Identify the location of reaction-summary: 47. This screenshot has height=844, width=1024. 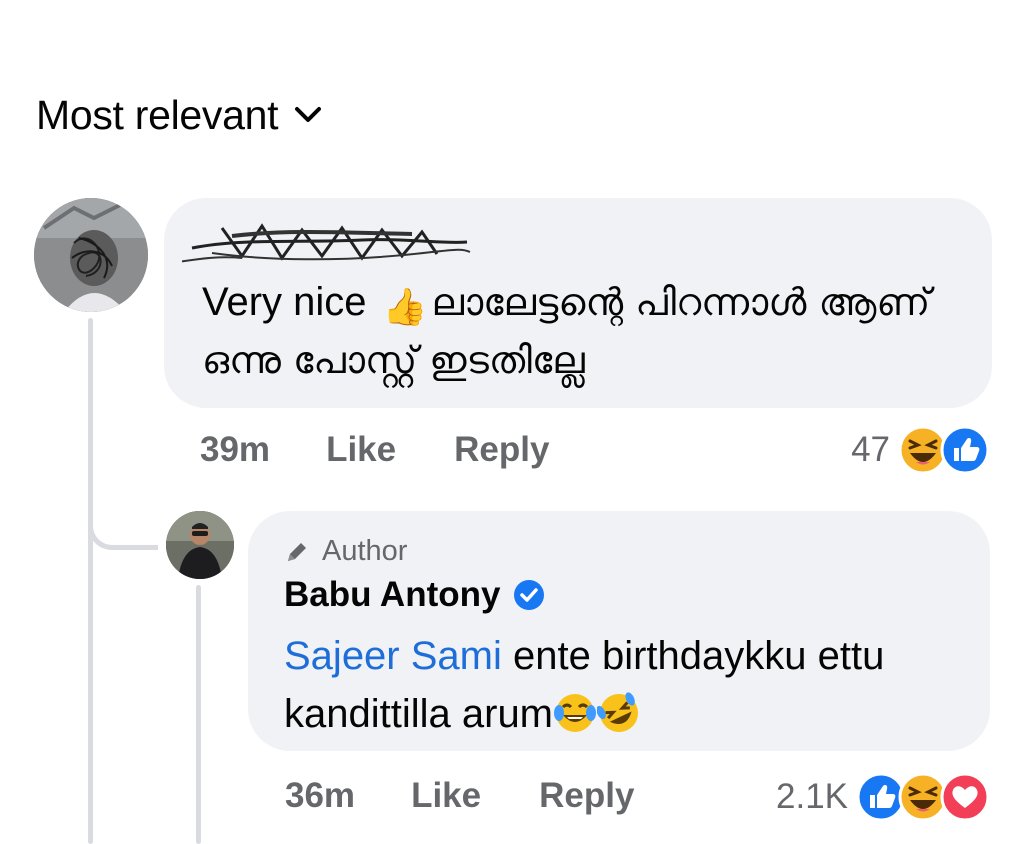
(920, 450).